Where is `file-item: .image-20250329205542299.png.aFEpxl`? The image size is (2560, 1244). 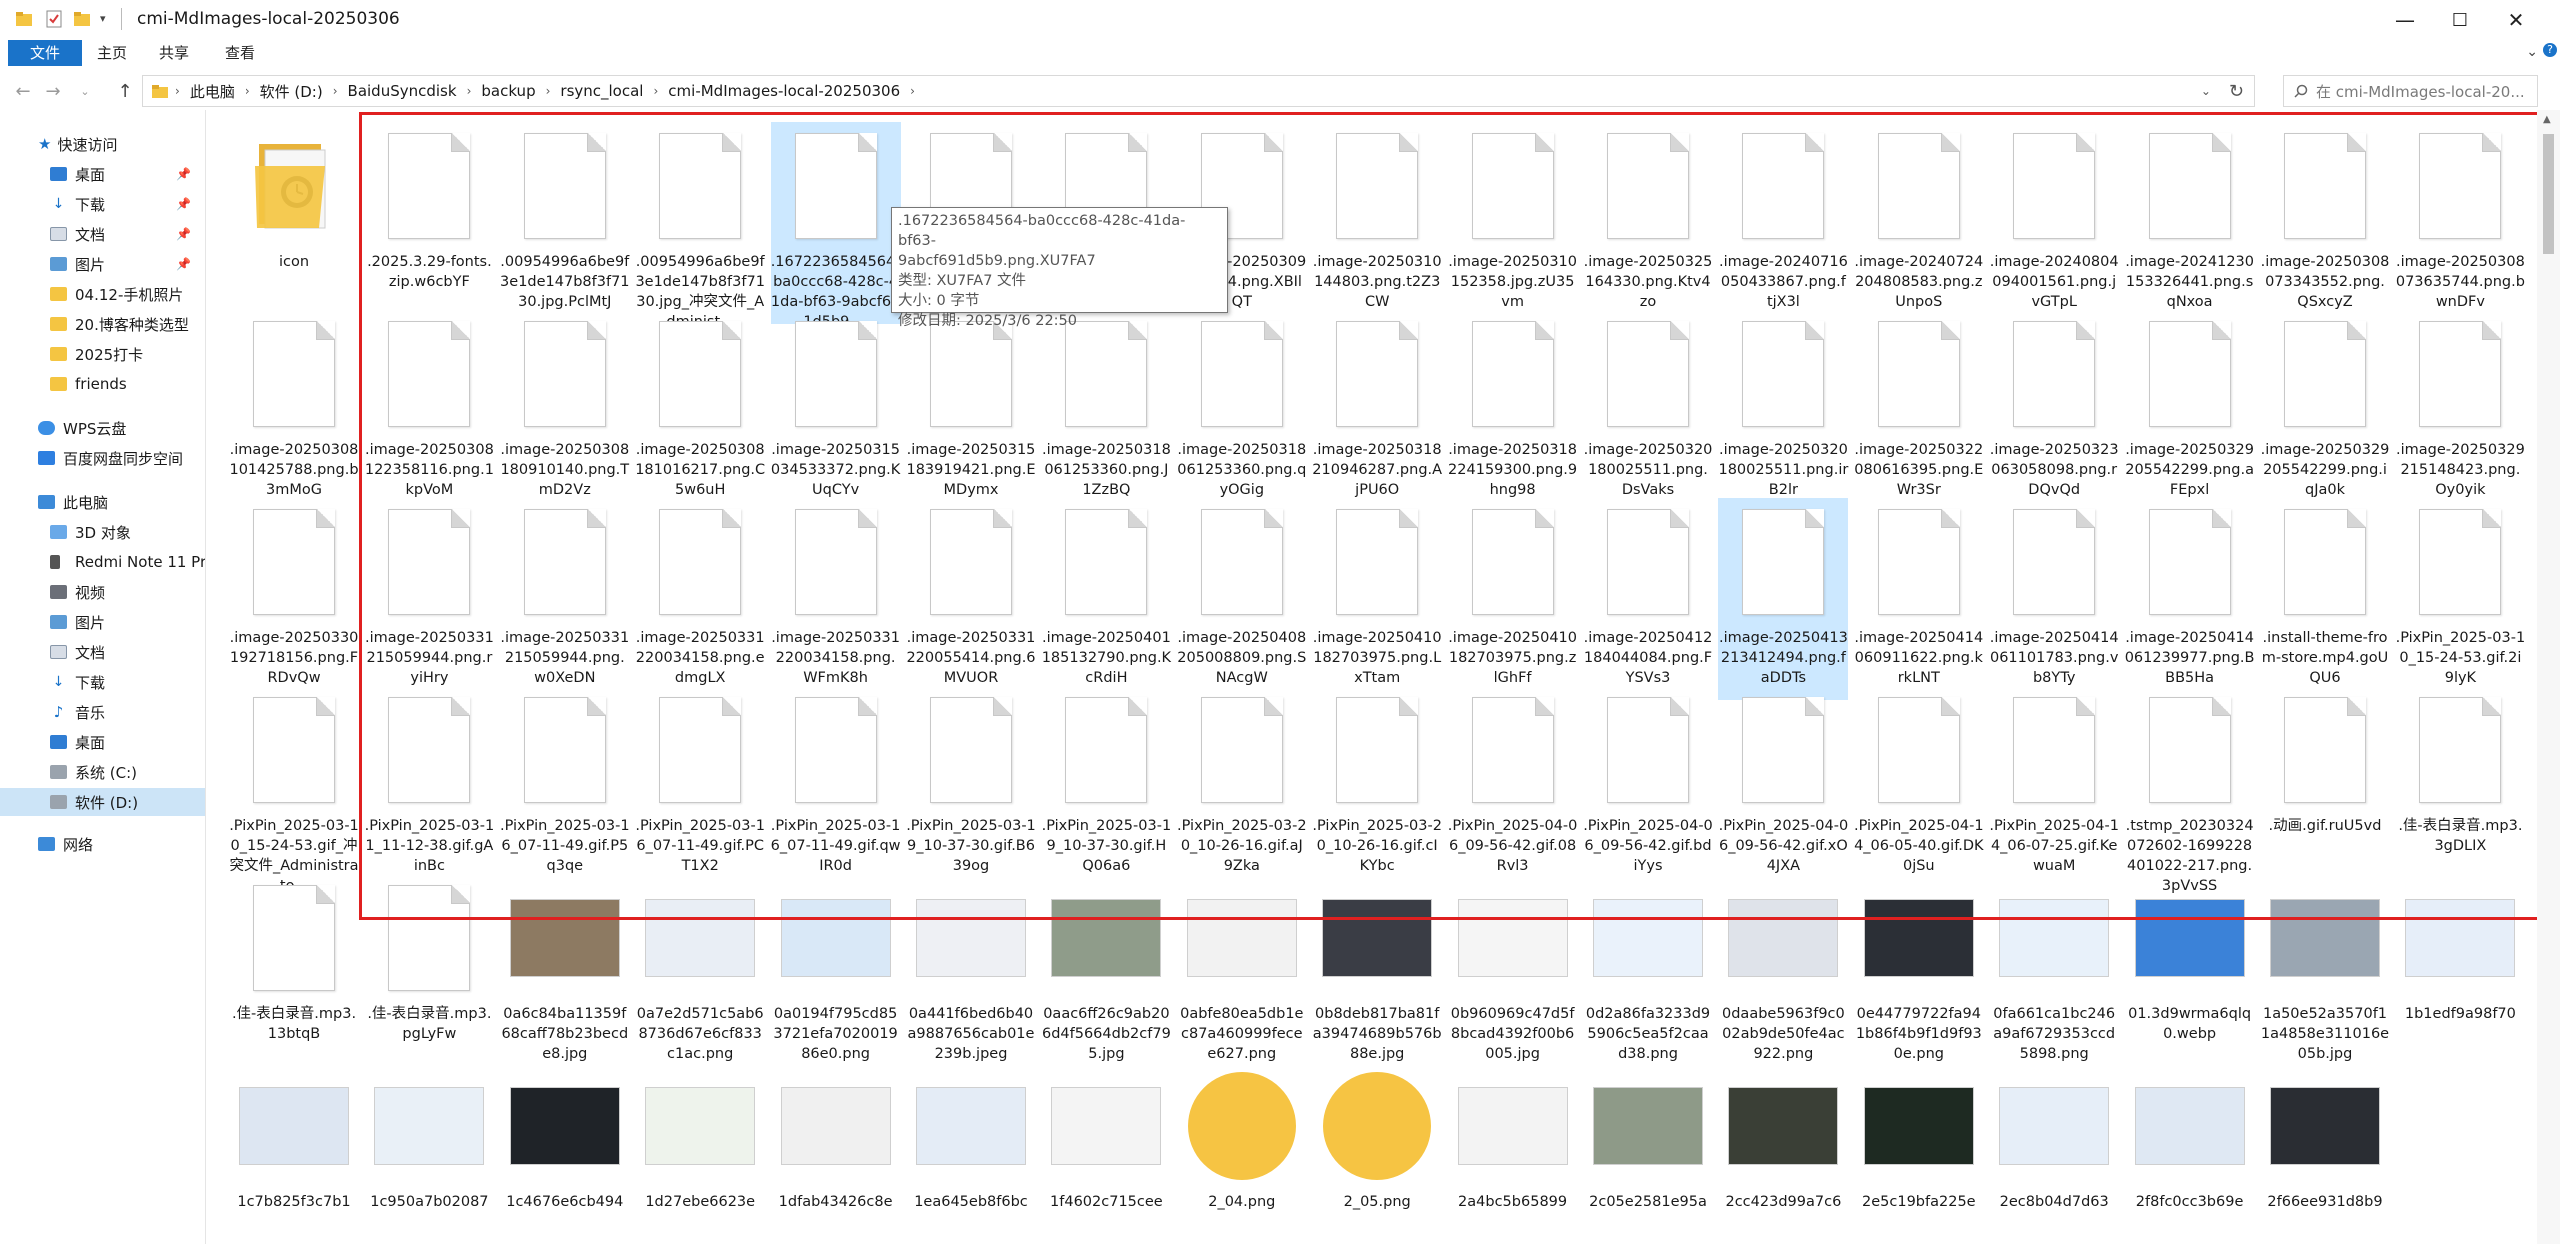 file-item: .image-20250329205542299.png.aFEpxl is located at coordinates (2190, 411).